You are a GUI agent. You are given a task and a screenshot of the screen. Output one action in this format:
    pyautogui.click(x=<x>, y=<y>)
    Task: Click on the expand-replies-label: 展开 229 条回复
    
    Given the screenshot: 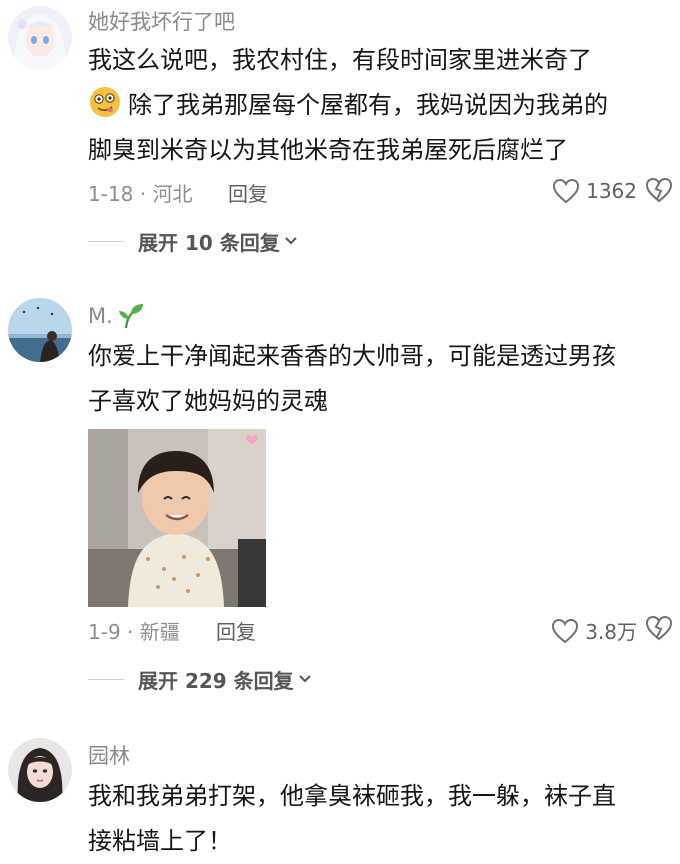 What is the action you would take?
    pyautogui.click(x=216, y=680)
    